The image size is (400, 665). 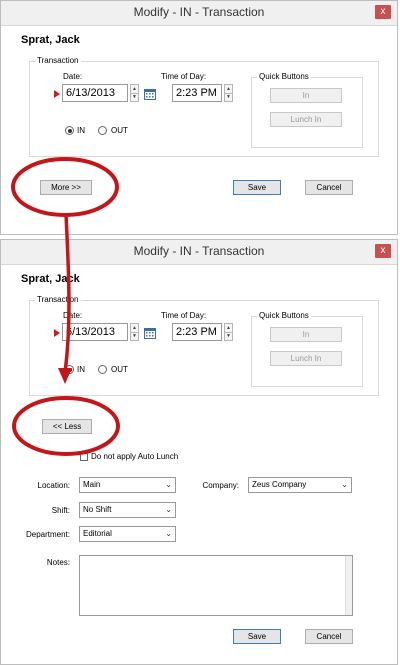 What do you see at coordinates (66, 187) in the screenshot?
I see `more-button: More >>` at bounding box center [66, 187].